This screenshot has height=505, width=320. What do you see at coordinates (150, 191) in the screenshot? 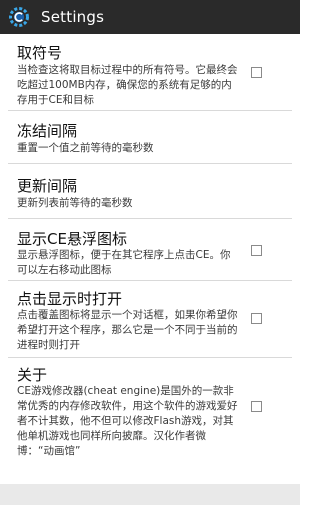
I see `pref-update-interval: 更新间隔 更新列表前等待的毫秒数` at bounding box center [150, 191].